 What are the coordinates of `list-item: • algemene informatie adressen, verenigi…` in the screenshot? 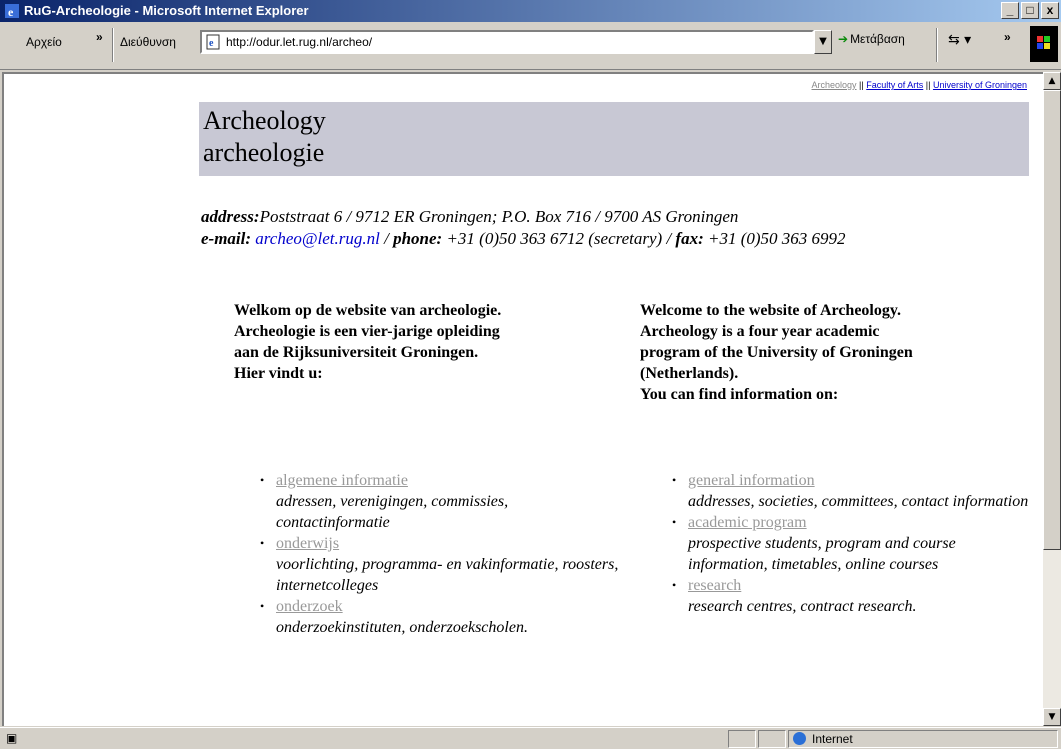 It's located at (440, 501).